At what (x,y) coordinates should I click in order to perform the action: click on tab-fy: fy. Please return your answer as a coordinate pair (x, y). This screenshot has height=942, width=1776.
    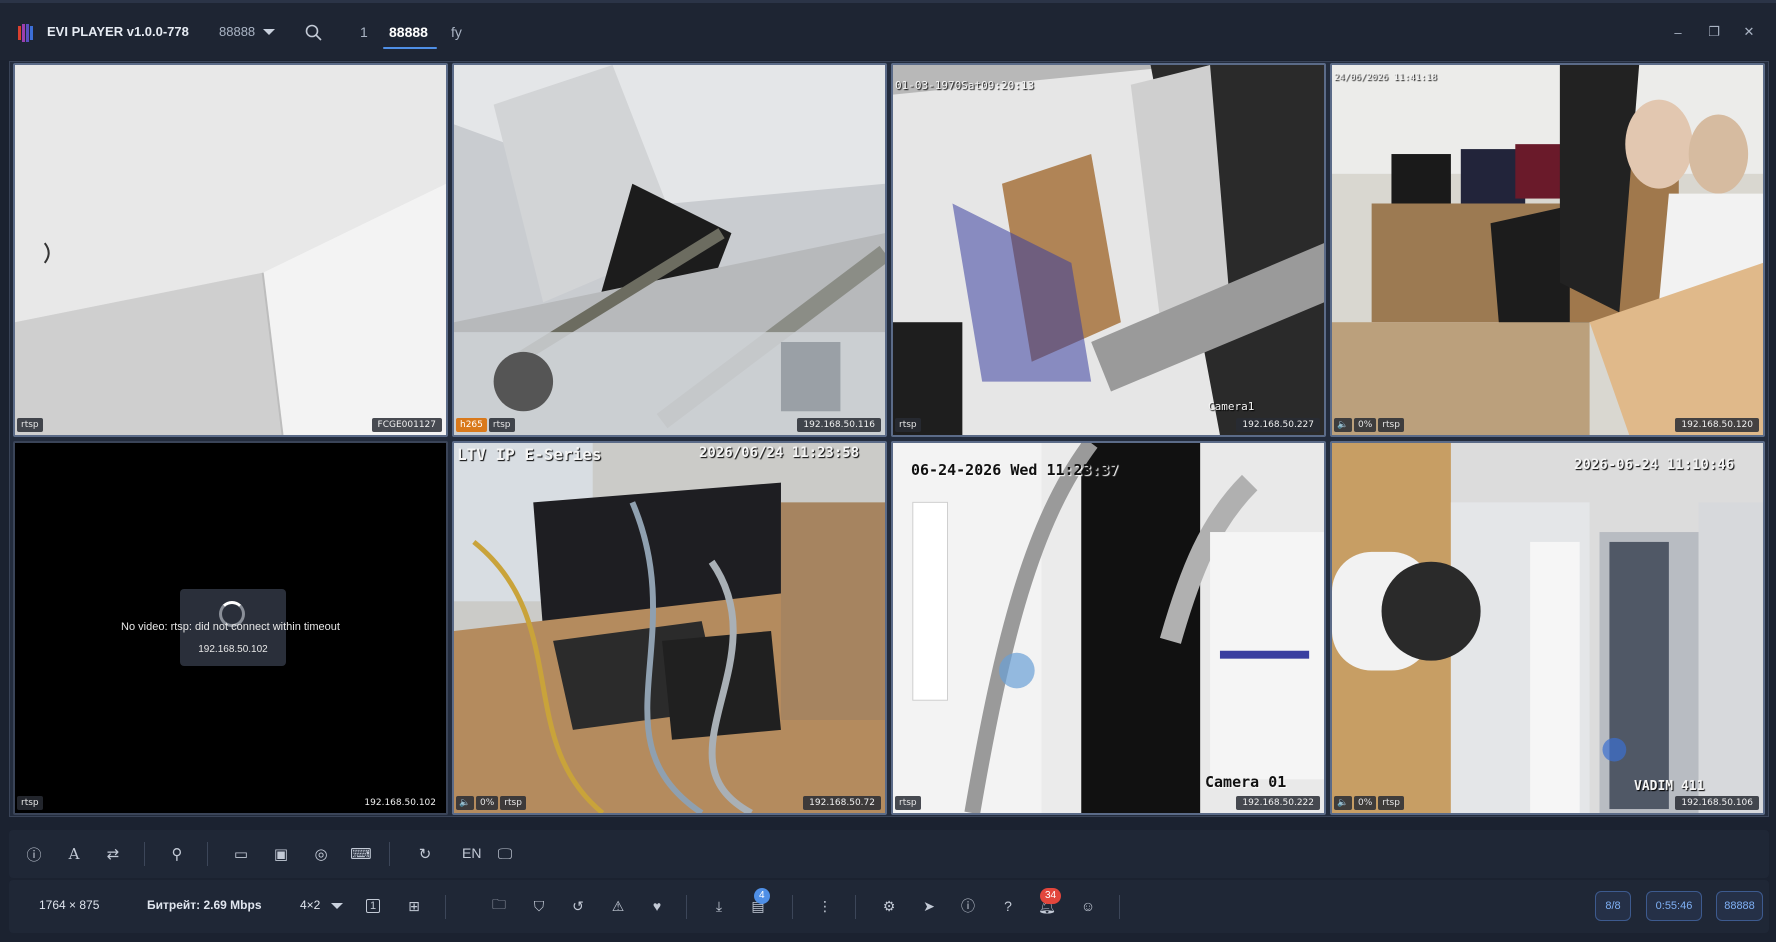
    Looking at the image, I should click on (456, 32).